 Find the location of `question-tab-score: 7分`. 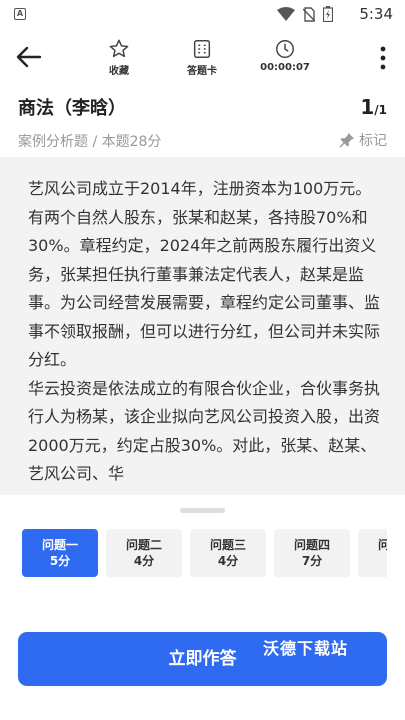

question-tab-score: 7分 is located at coordinates (312, 561).